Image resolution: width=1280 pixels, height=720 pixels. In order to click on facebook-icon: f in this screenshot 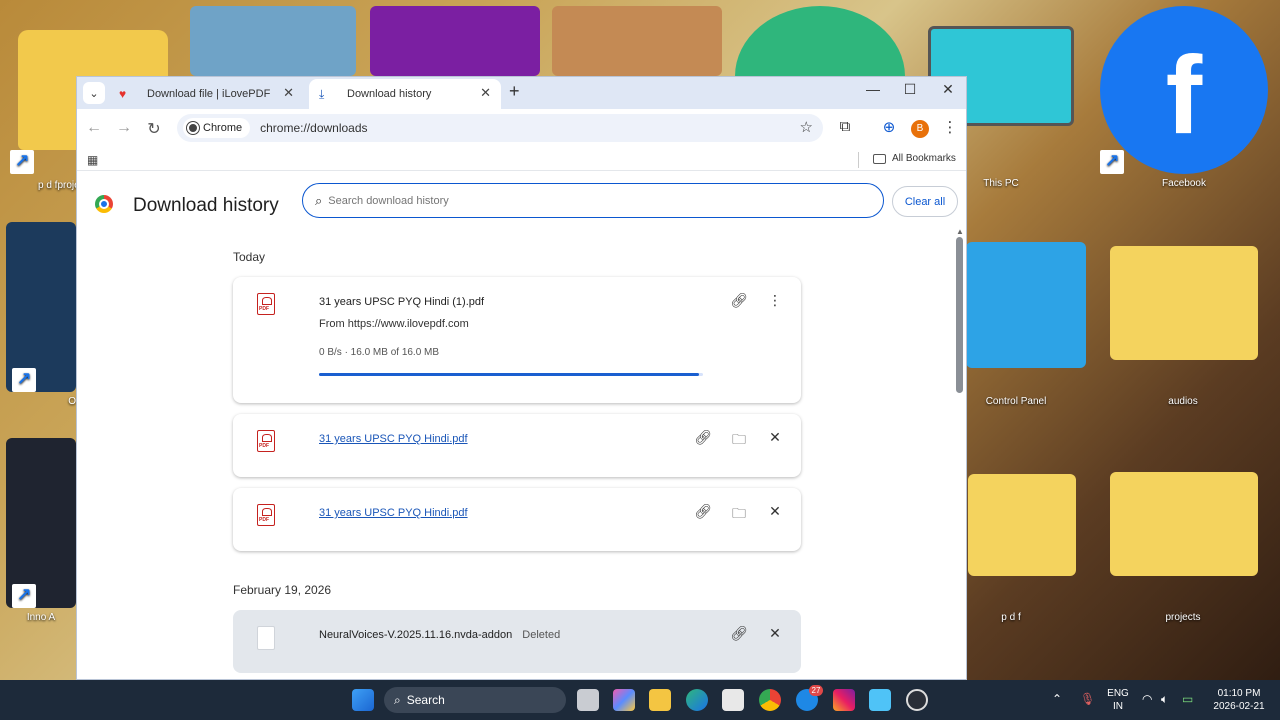, I will do `click(1184, 90)`.